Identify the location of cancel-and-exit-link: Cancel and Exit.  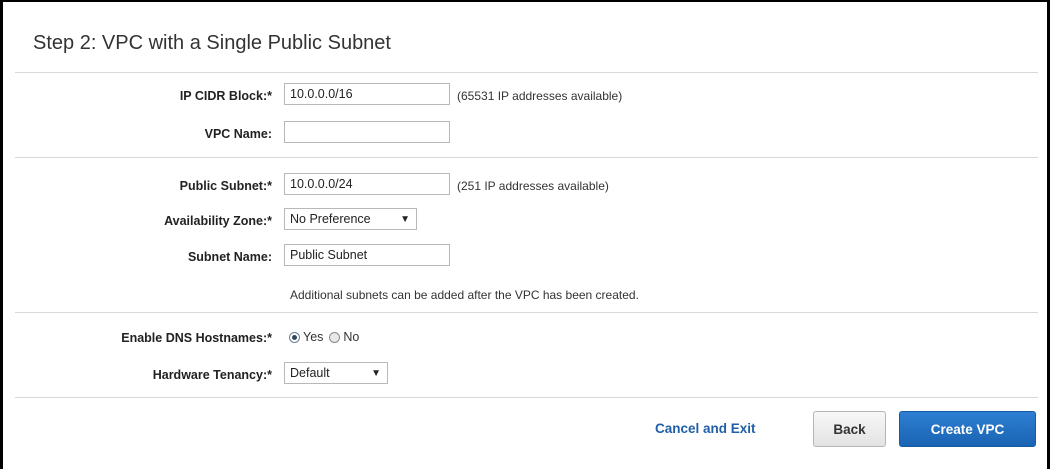
(705, 428).